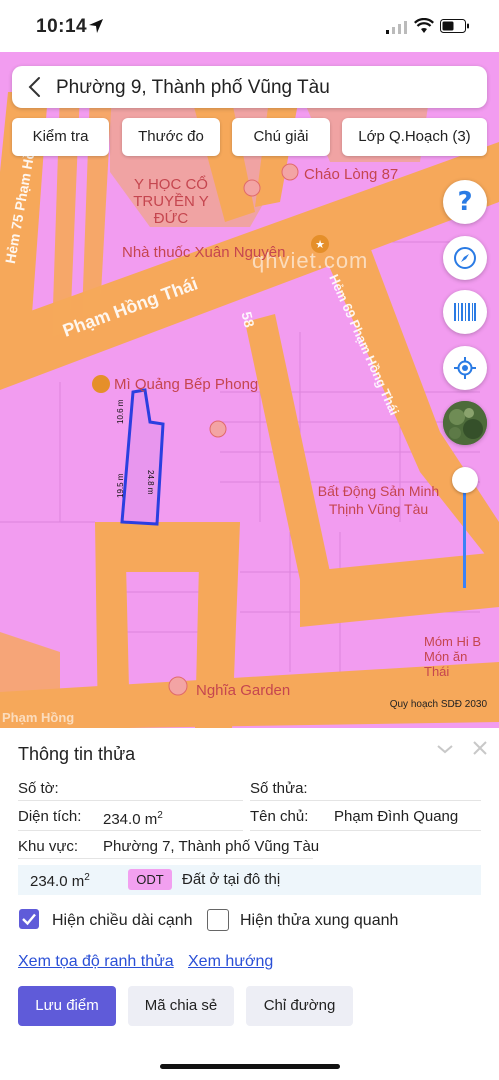 This screenshot has height=1080, width=499. Describe the element at coordinates (50, 816) in the screenshot. I see `area-label: Diện tích:` at that location.